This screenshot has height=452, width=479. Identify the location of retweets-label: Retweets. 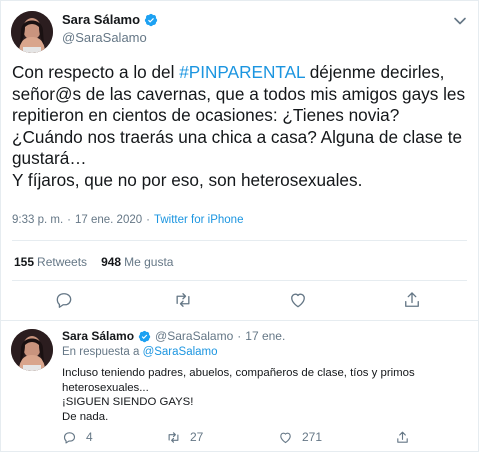
(62, 262).